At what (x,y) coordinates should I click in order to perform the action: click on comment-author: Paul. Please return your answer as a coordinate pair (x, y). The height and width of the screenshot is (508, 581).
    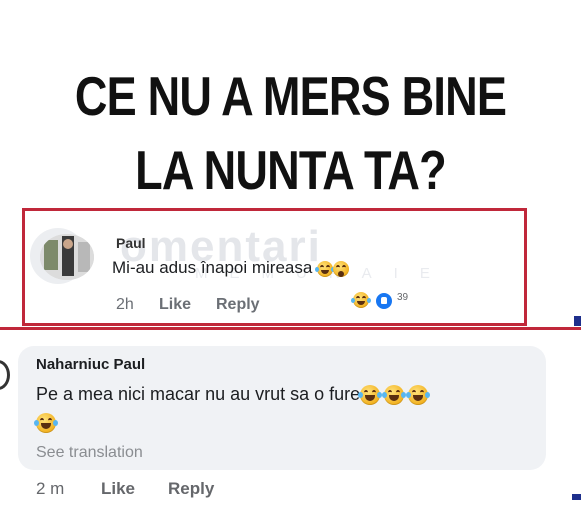
    Looking at the image, I should click on (131, 243).